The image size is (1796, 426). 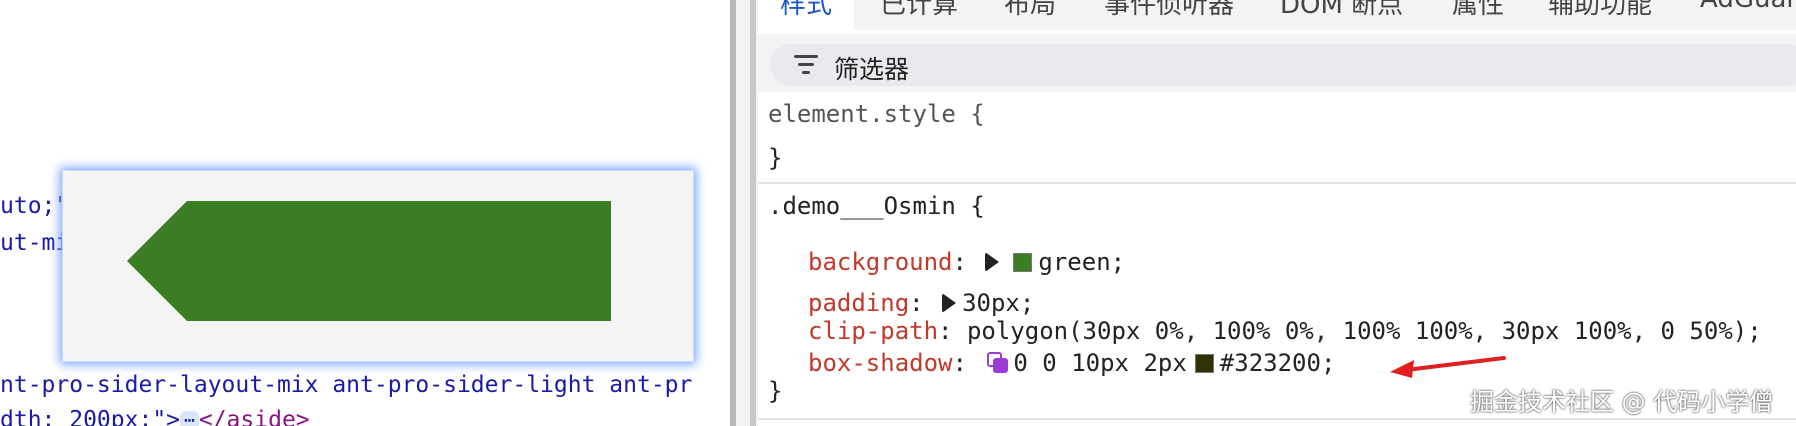 I want to click on property-value: 30px;, so click(x=998, y=303).